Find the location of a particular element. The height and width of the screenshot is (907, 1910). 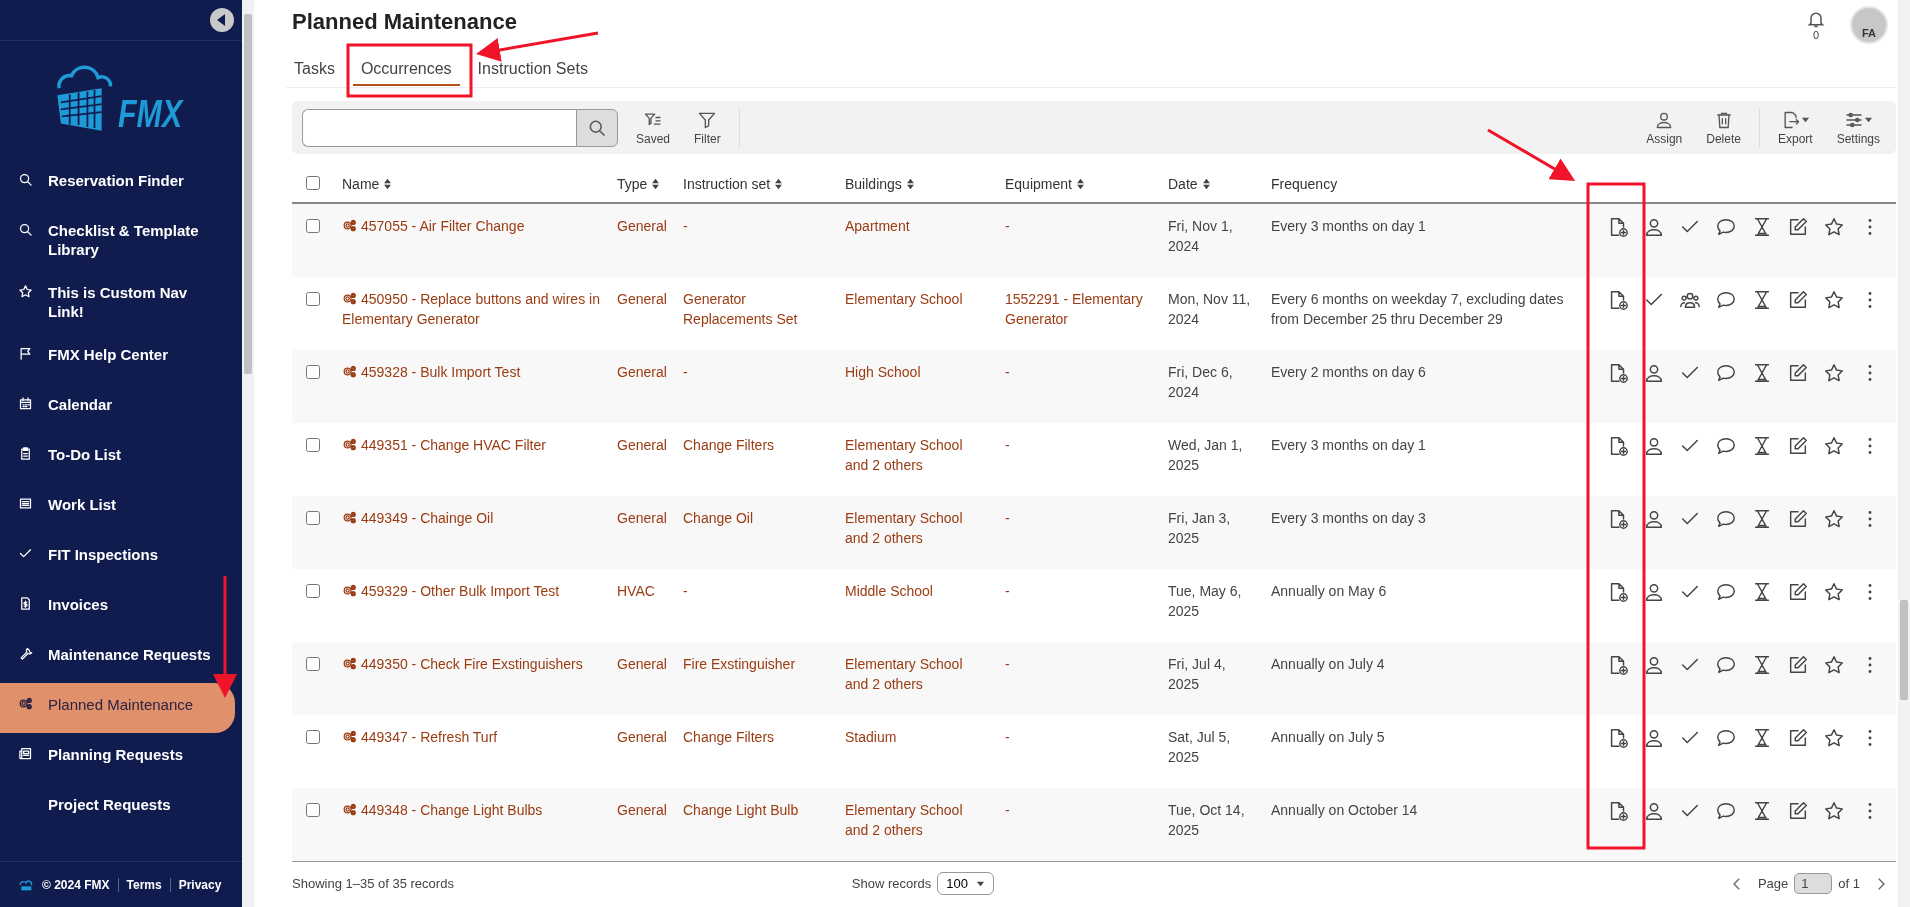

task-link: 450950 - Replace buttons and wires in Elementary Generator is located at coordinates (471, 309).